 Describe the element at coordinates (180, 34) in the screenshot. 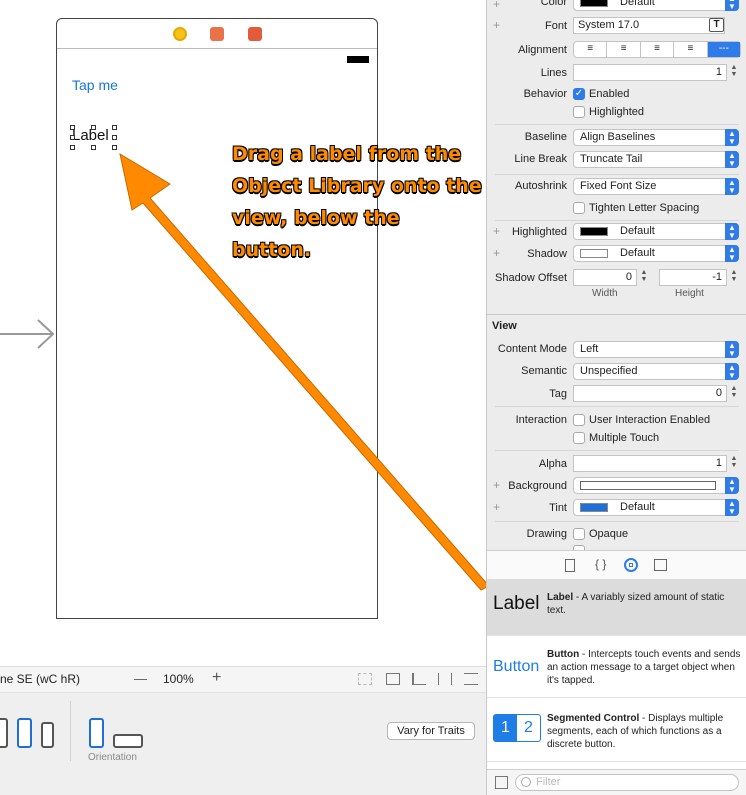

I see `view-controller-icon` at that location.